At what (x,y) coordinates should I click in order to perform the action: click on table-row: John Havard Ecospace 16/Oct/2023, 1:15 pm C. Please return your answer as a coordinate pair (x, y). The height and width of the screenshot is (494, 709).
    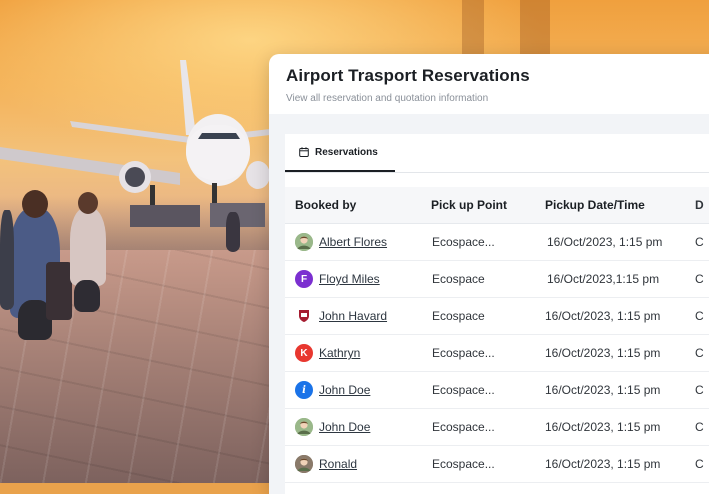
    Looking at the image, I should click on (497, 316).